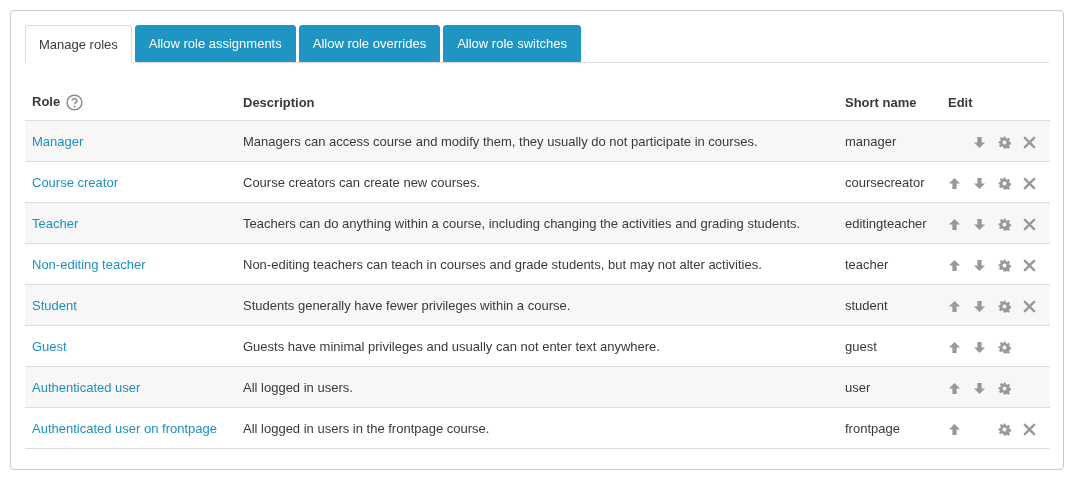 Image resolution: width=1074 pixels, height=480 pixels. What do you see at coordinates (125, 428) in the screenshot?
I see `role-link: Authenticated user on frontpage` at bounding box center [125, 428].